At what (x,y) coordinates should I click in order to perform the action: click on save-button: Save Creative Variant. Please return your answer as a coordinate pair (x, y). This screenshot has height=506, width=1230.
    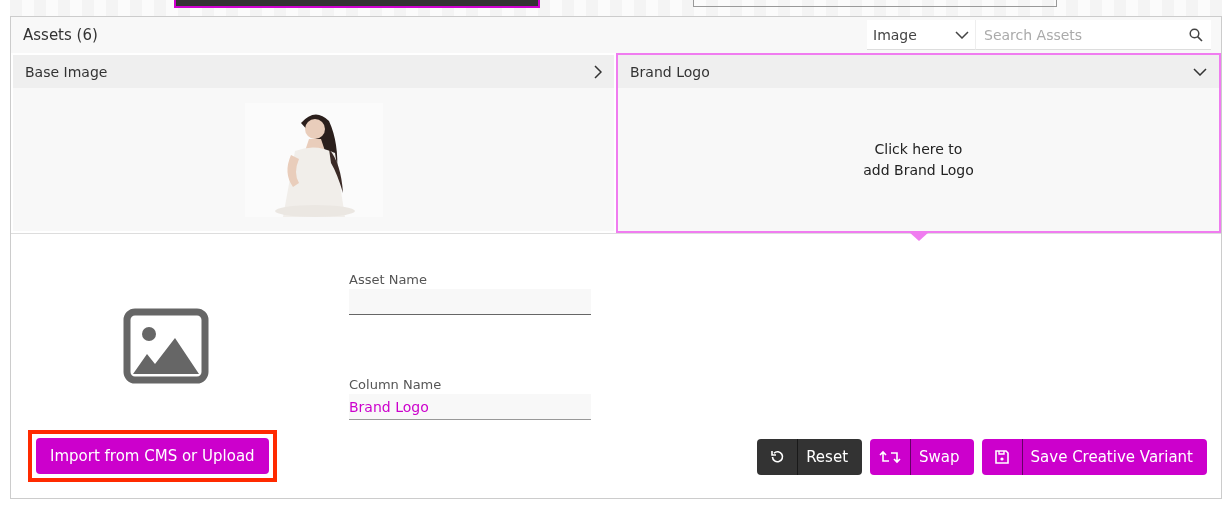
    Looking at the image, I should click on (1094, 457).